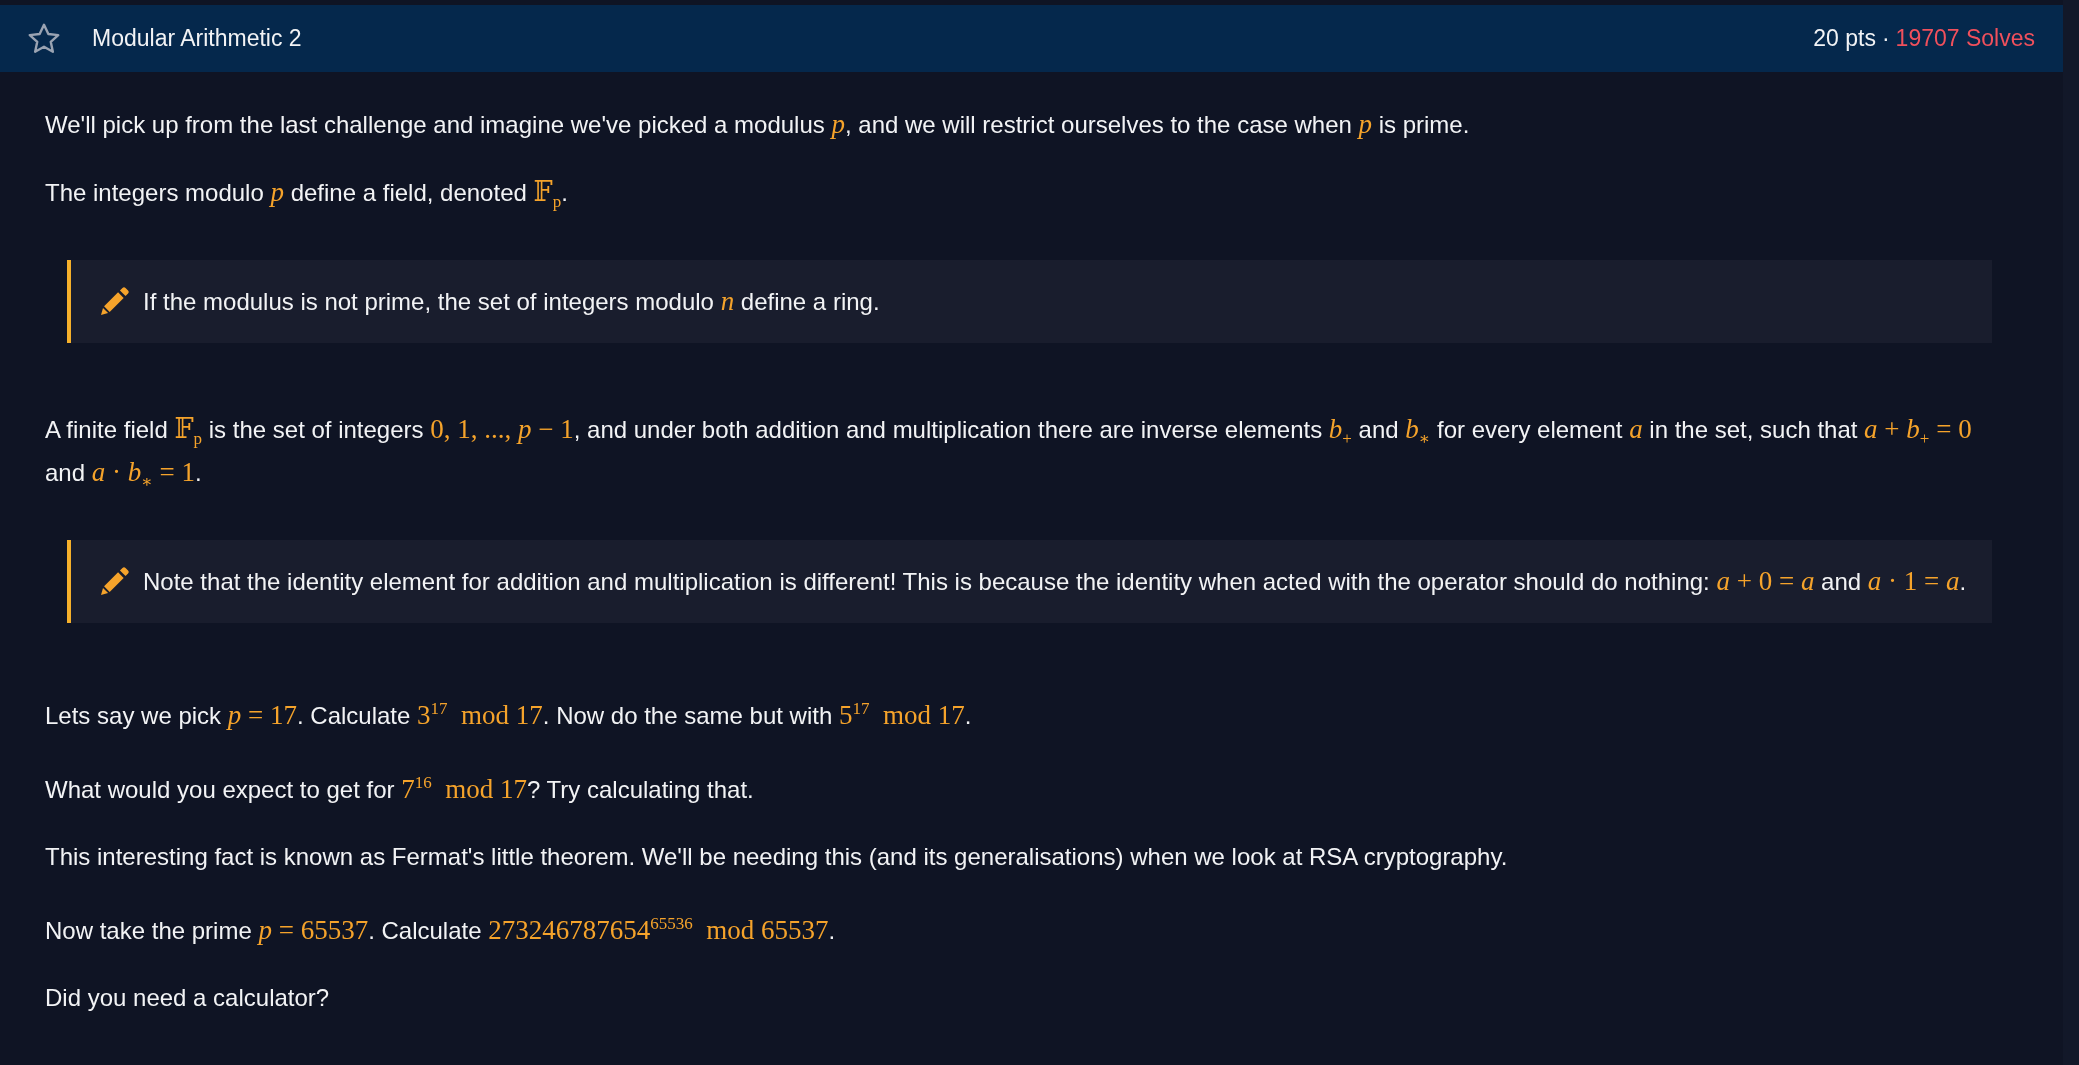 The image size is (2079, 1065). I want to click on paragraph: What would you expect to get for 7$^{16}$ mod 17? Try calculating that., so click(400, 789).